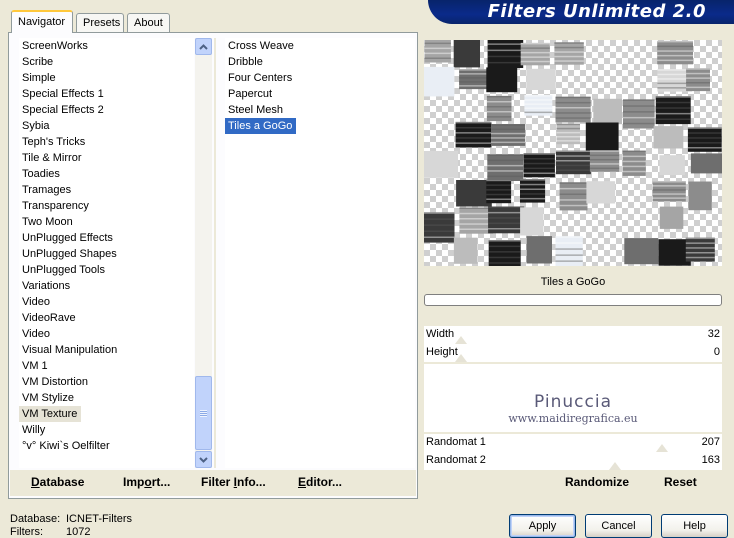 This screenshot has width=734, height=538. I want to click on category-item: Willy, so click(106, 430).